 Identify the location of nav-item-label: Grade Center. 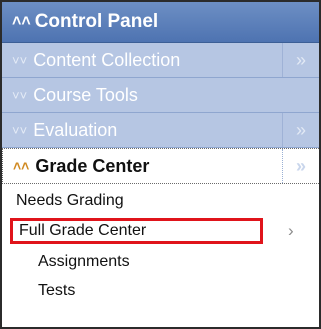
(92, 165).